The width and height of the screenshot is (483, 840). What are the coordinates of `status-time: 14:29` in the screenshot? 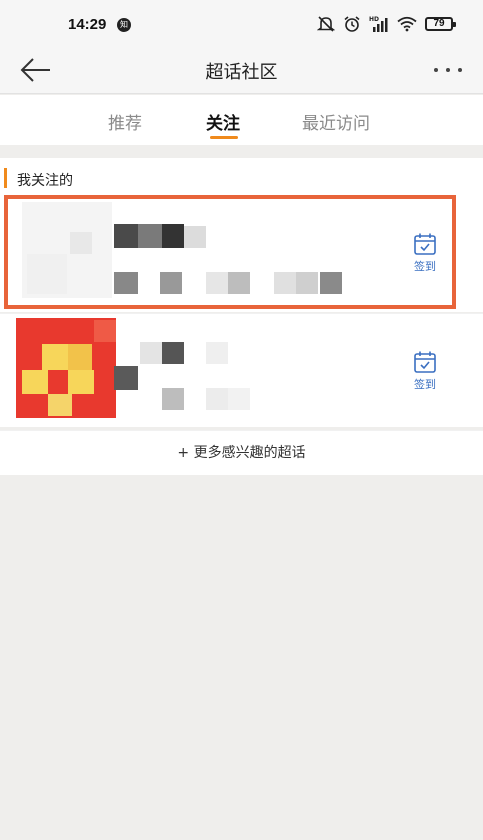 It's located at (87, 24).